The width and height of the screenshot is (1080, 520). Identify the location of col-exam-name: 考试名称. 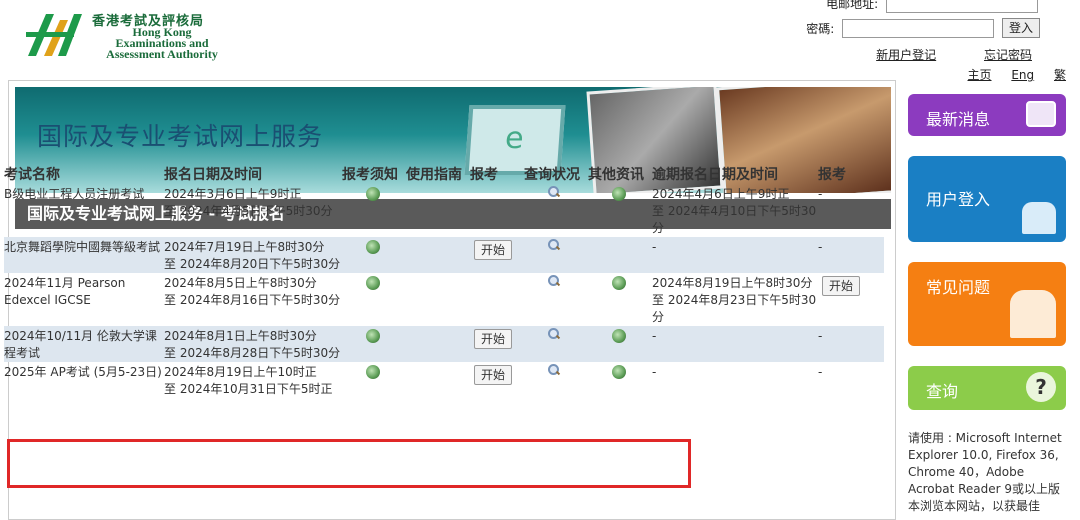
(32, 175).